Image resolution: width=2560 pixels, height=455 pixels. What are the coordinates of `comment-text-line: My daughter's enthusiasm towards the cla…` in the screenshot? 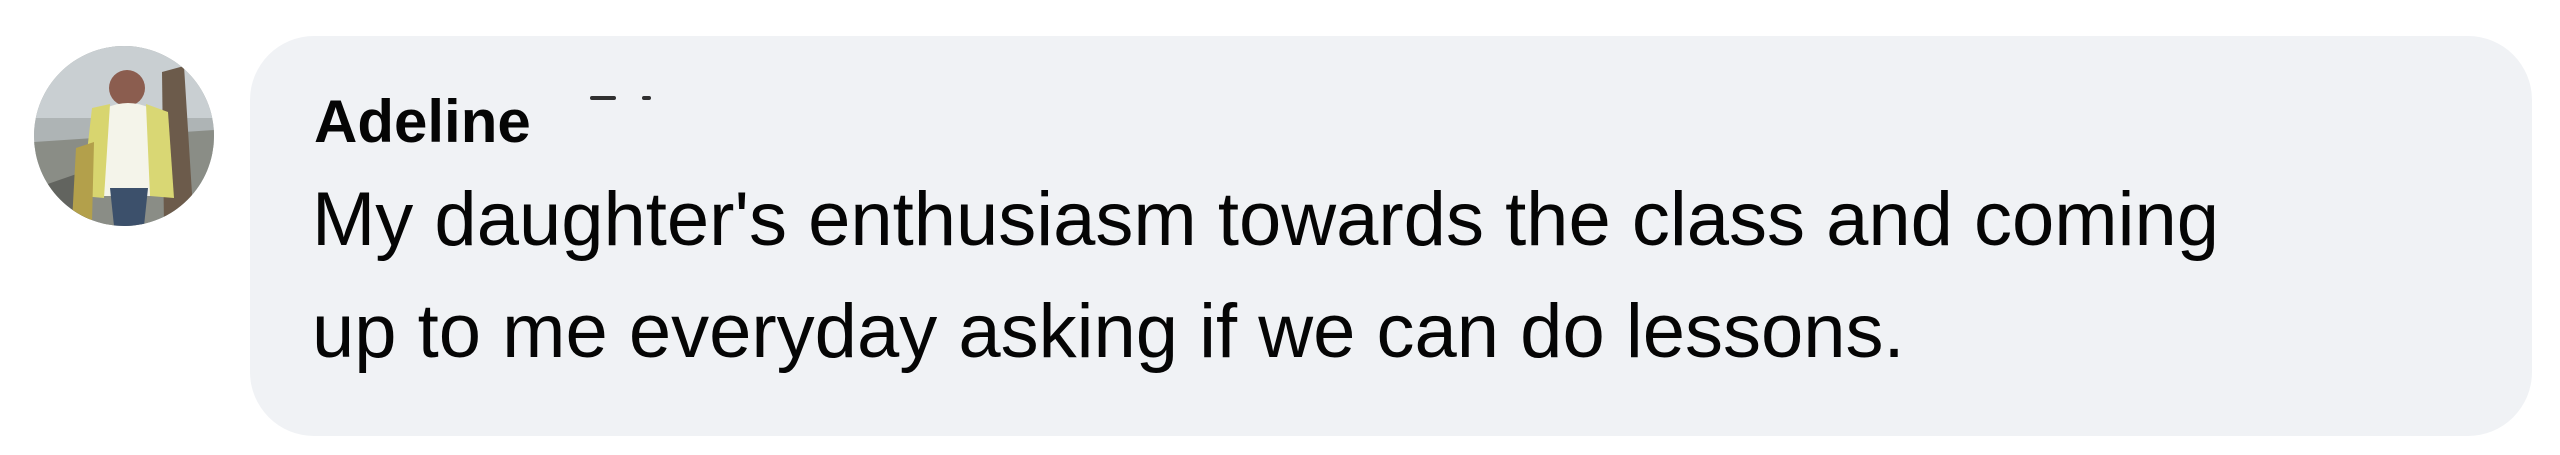 It's located at (1266, 219).